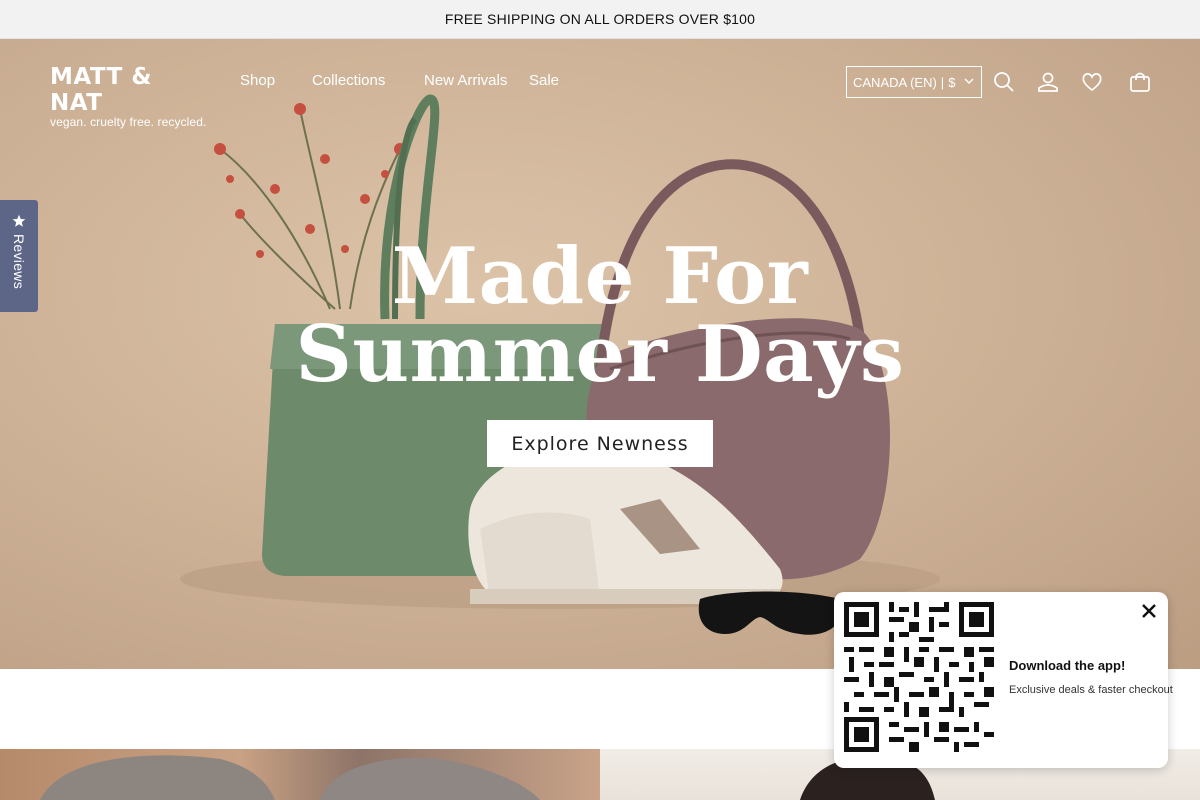 This screenshot has width=1200, height=800. What do you see at coordinates (969, 81) in the screenshot?
I see `chevron-down-icon` at bounding box center [969, 81].